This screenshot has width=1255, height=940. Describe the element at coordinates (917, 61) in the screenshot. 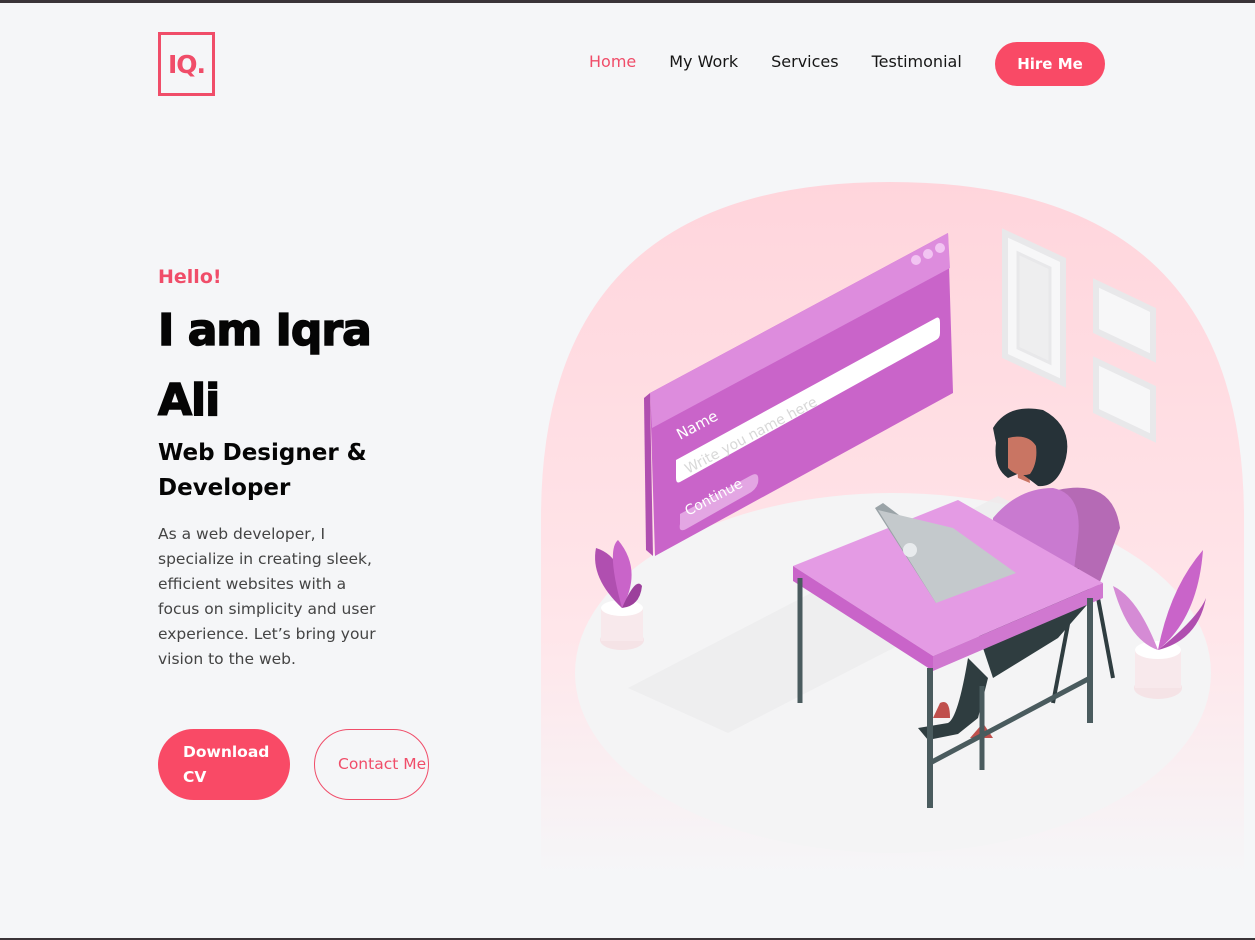

I see `nav-testimonial: Testimonial` at that location.